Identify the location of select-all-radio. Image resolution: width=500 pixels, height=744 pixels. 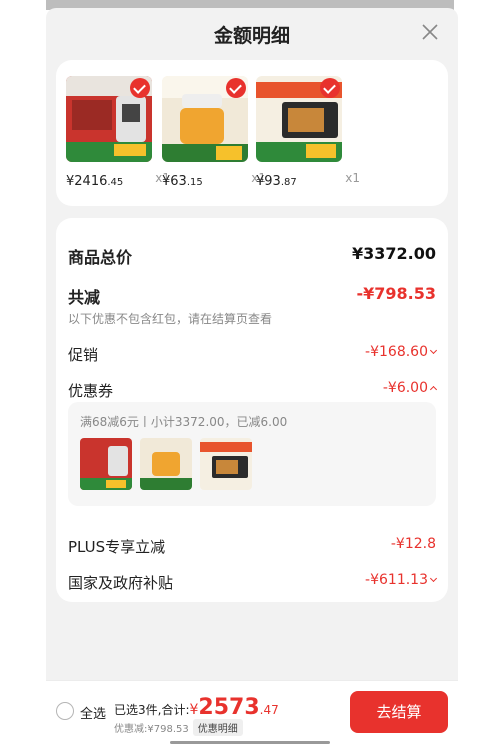
(65, 711).